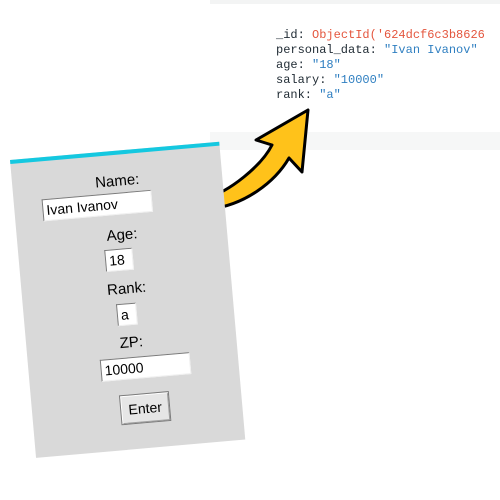 The image size is (500, 500). I want to click on zp-field, so click(145, 367).